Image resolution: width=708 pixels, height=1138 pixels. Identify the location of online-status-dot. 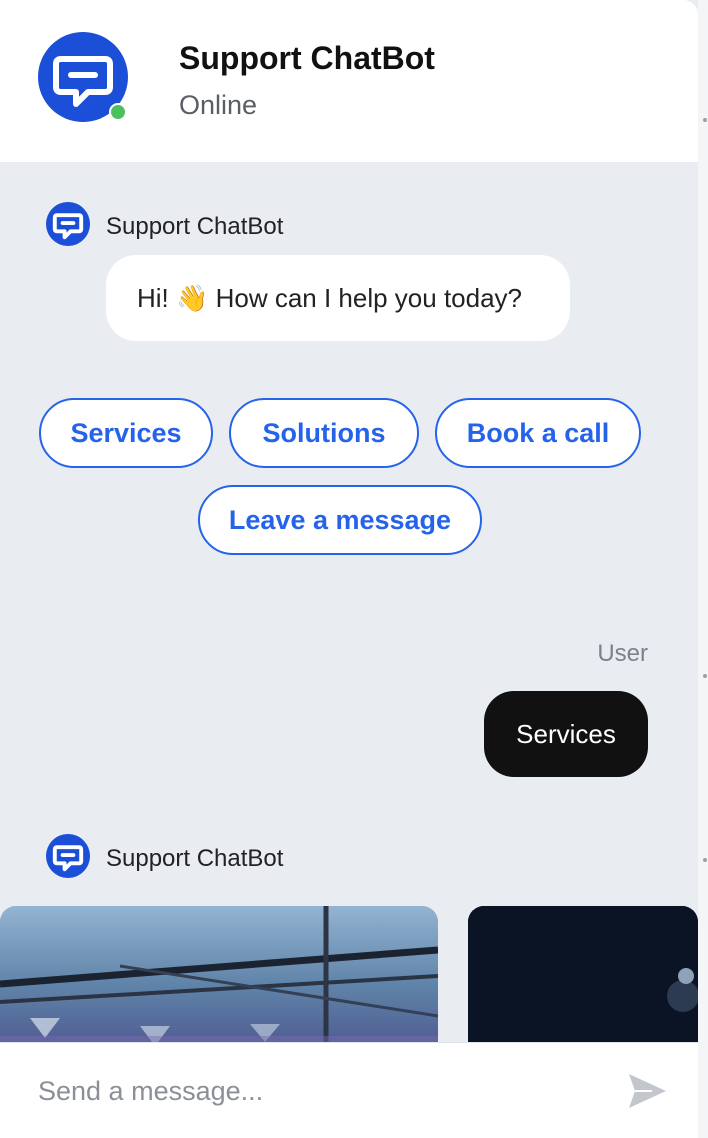
(118, 112).